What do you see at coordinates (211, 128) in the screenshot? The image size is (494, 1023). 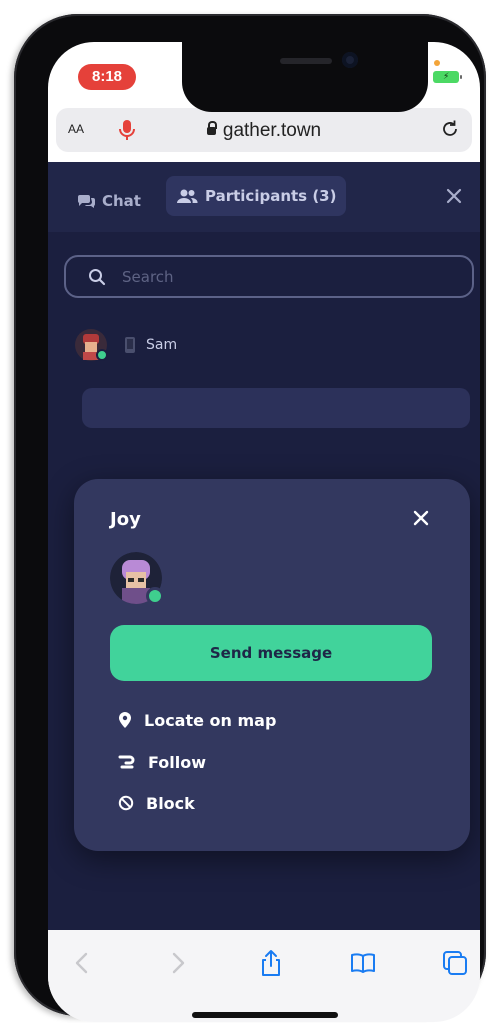 I see `lock-icon` at bounding box center [211, 128].